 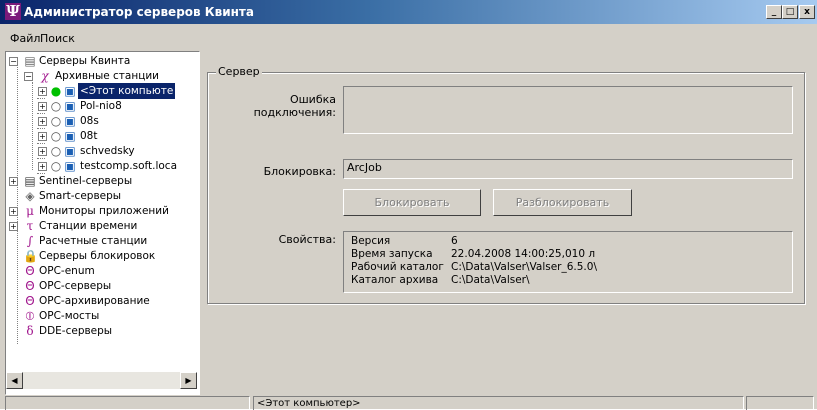 I want to click on tree-horizontal-scrollbar: ◀ ▶, so click(x=101, y=380).